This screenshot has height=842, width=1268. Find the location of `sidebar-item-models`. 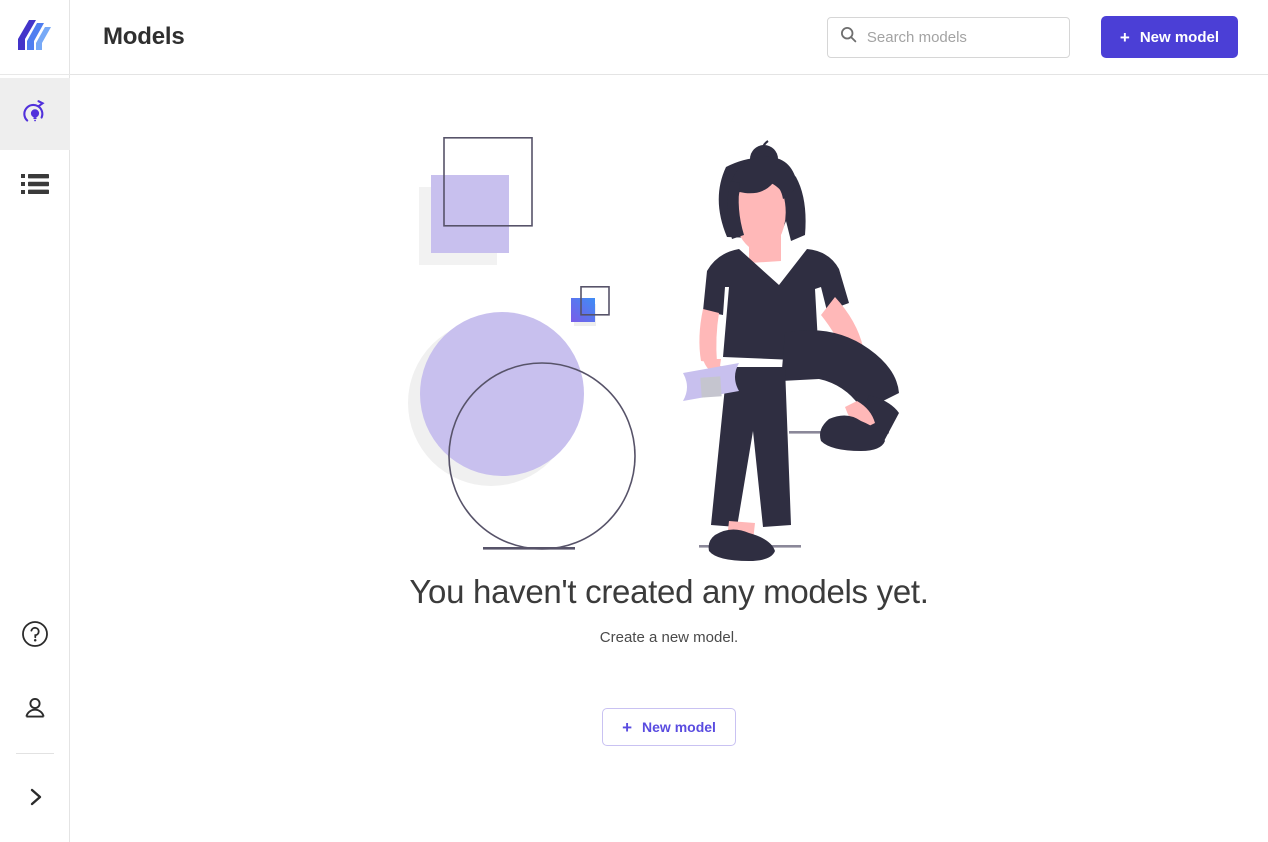

sidebar-item-models is located at coordinates (35, 114).